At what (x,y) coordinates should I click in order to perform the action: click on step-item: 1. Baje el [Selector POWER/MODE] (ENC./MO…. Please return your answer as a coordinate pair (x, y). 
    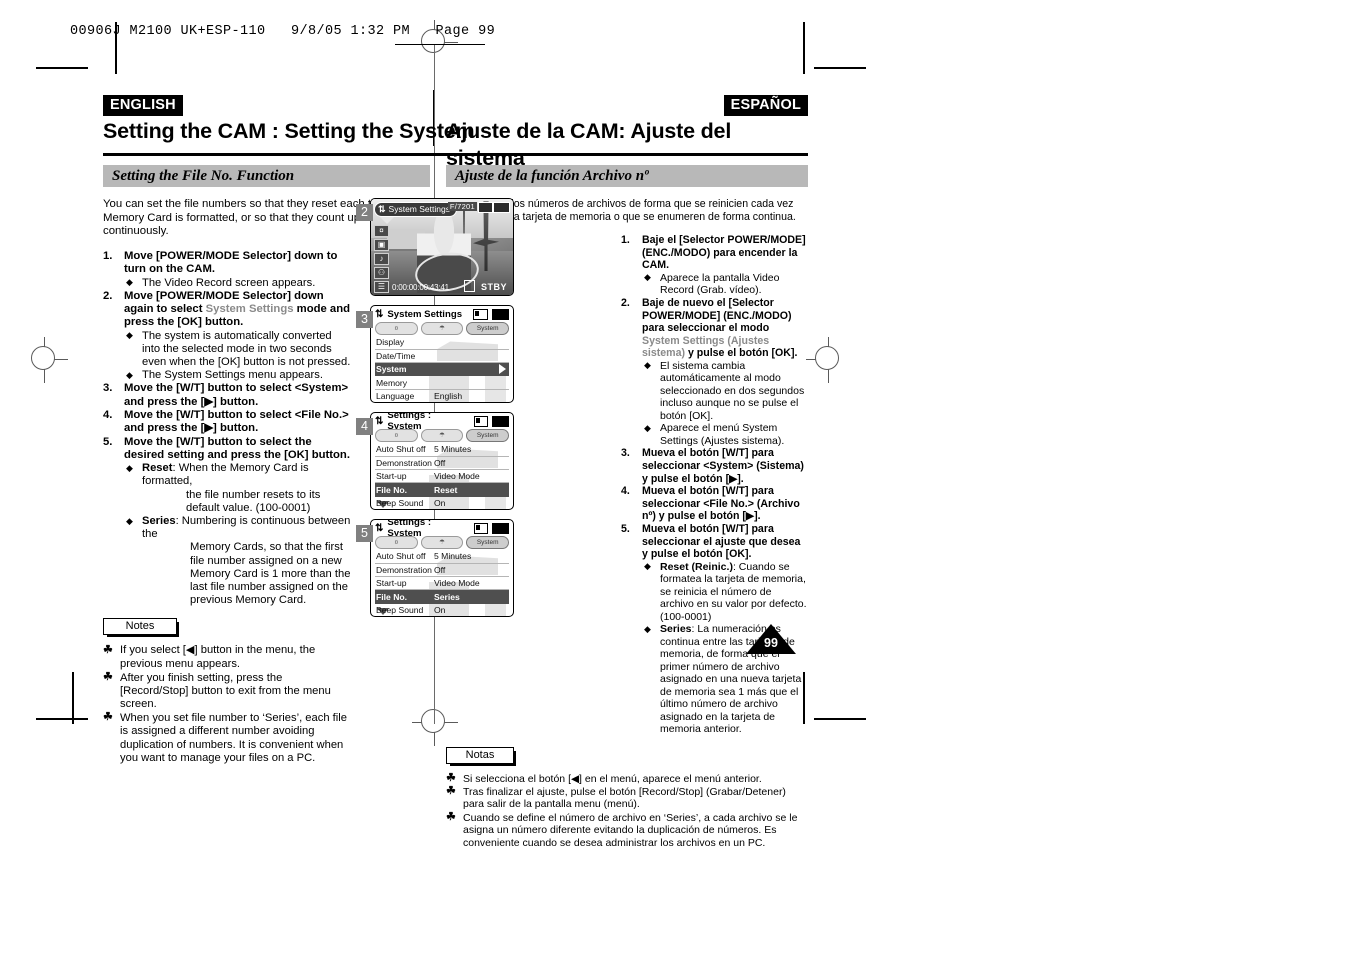
    Looking at the image, I should click on (714, 265).